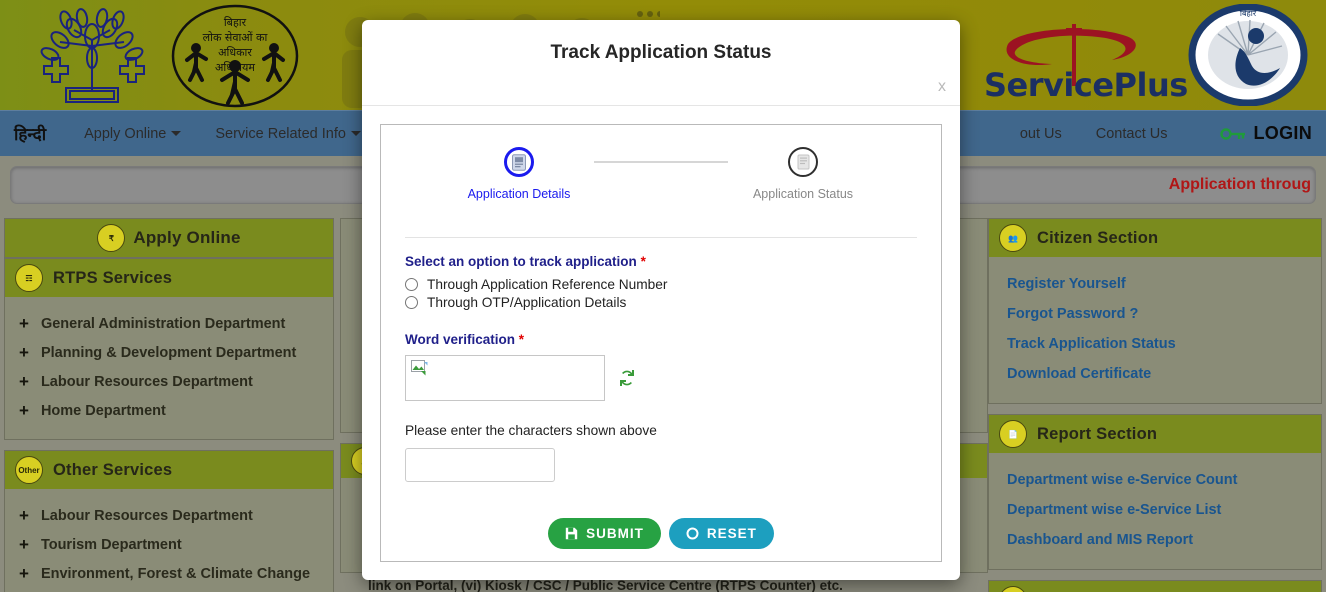 Image resolution: width=1326 pixels, height=592 pixels. Describe the element at coordinates (661, 162) in the screenshot. I see `stepper-connector-line` at that location.